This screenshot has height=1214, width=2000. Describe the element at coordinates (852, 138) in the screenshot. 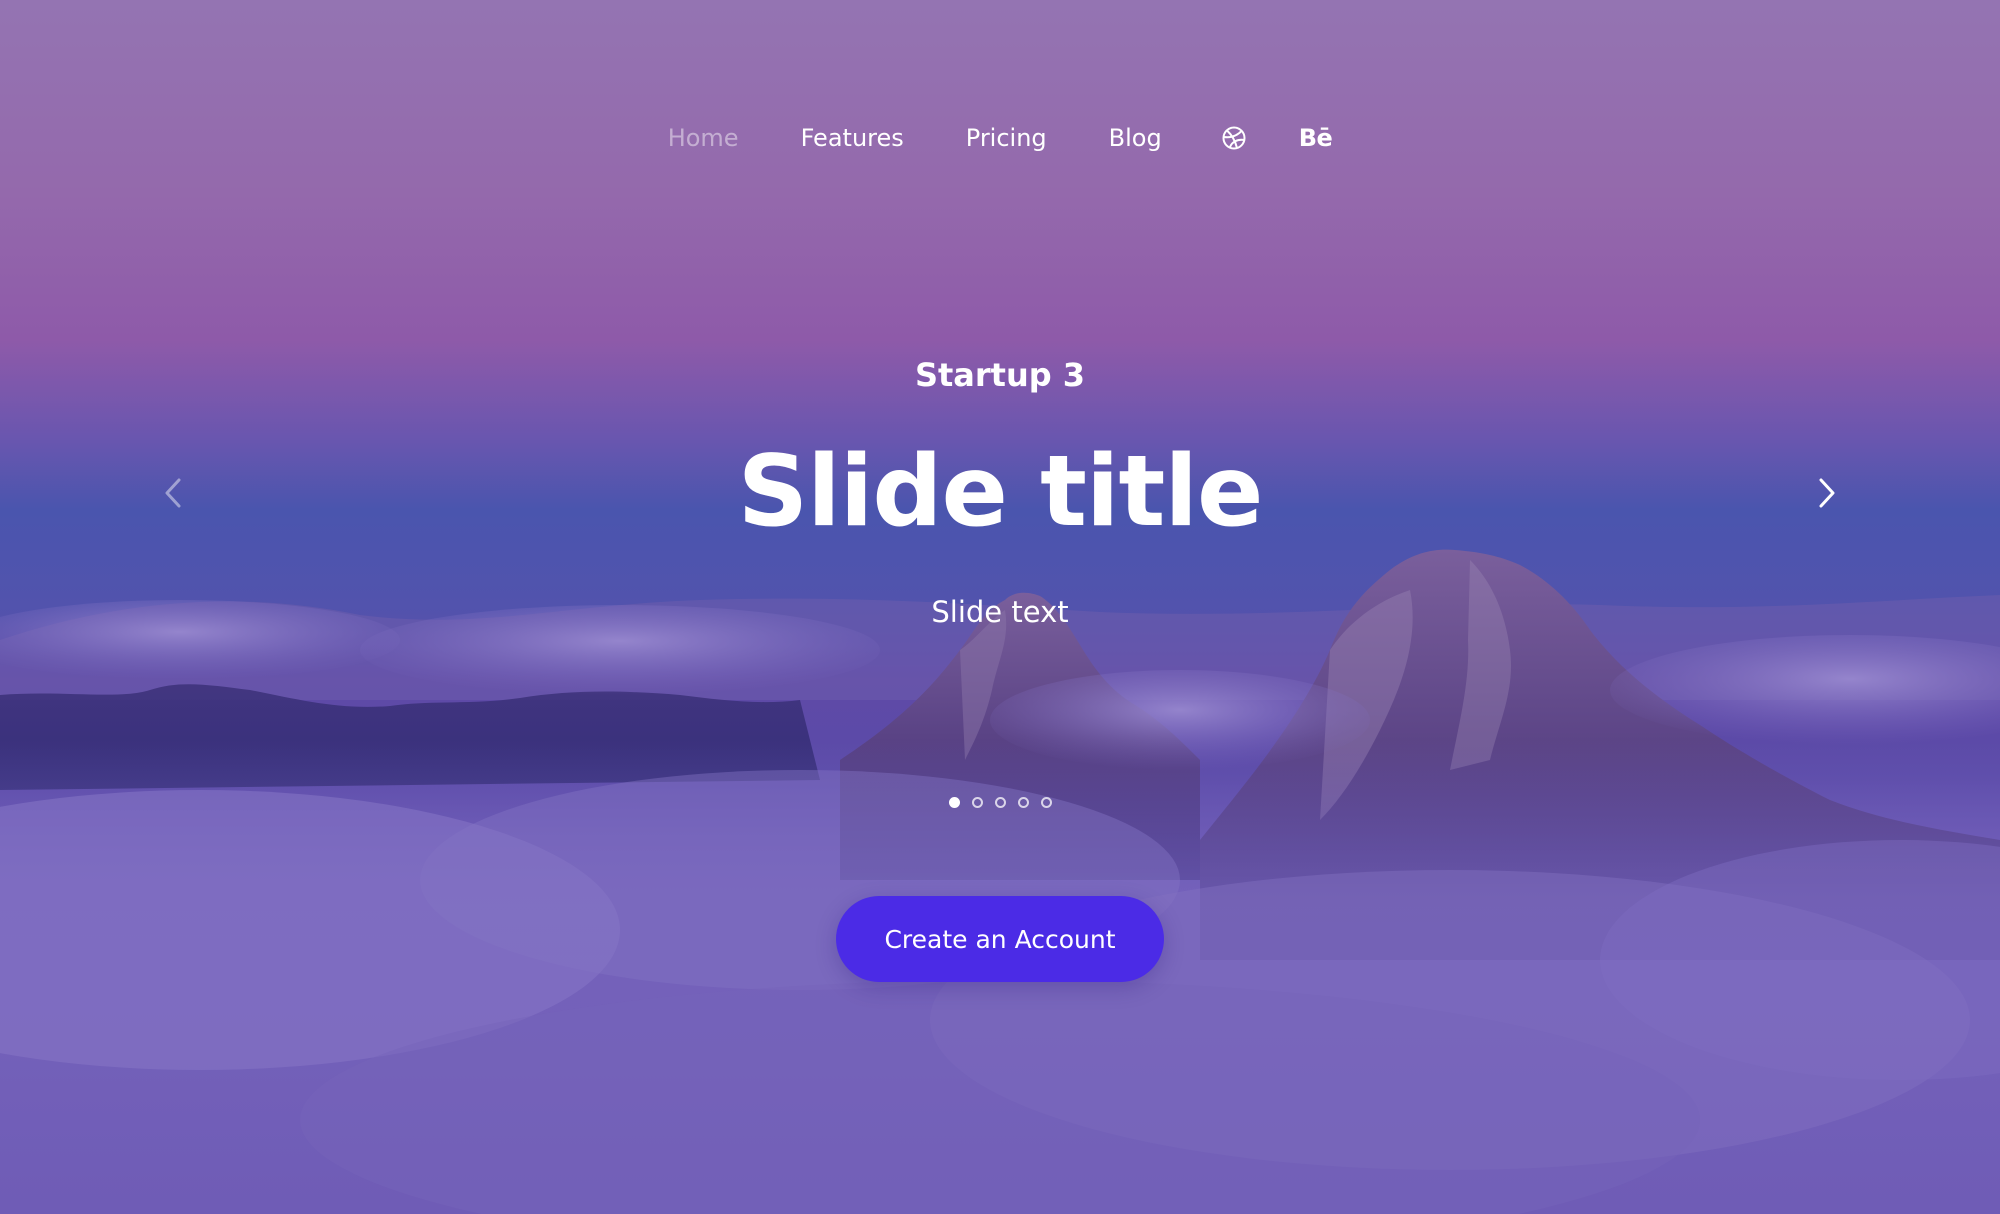

I see `nav-link-features: Features` at that location.